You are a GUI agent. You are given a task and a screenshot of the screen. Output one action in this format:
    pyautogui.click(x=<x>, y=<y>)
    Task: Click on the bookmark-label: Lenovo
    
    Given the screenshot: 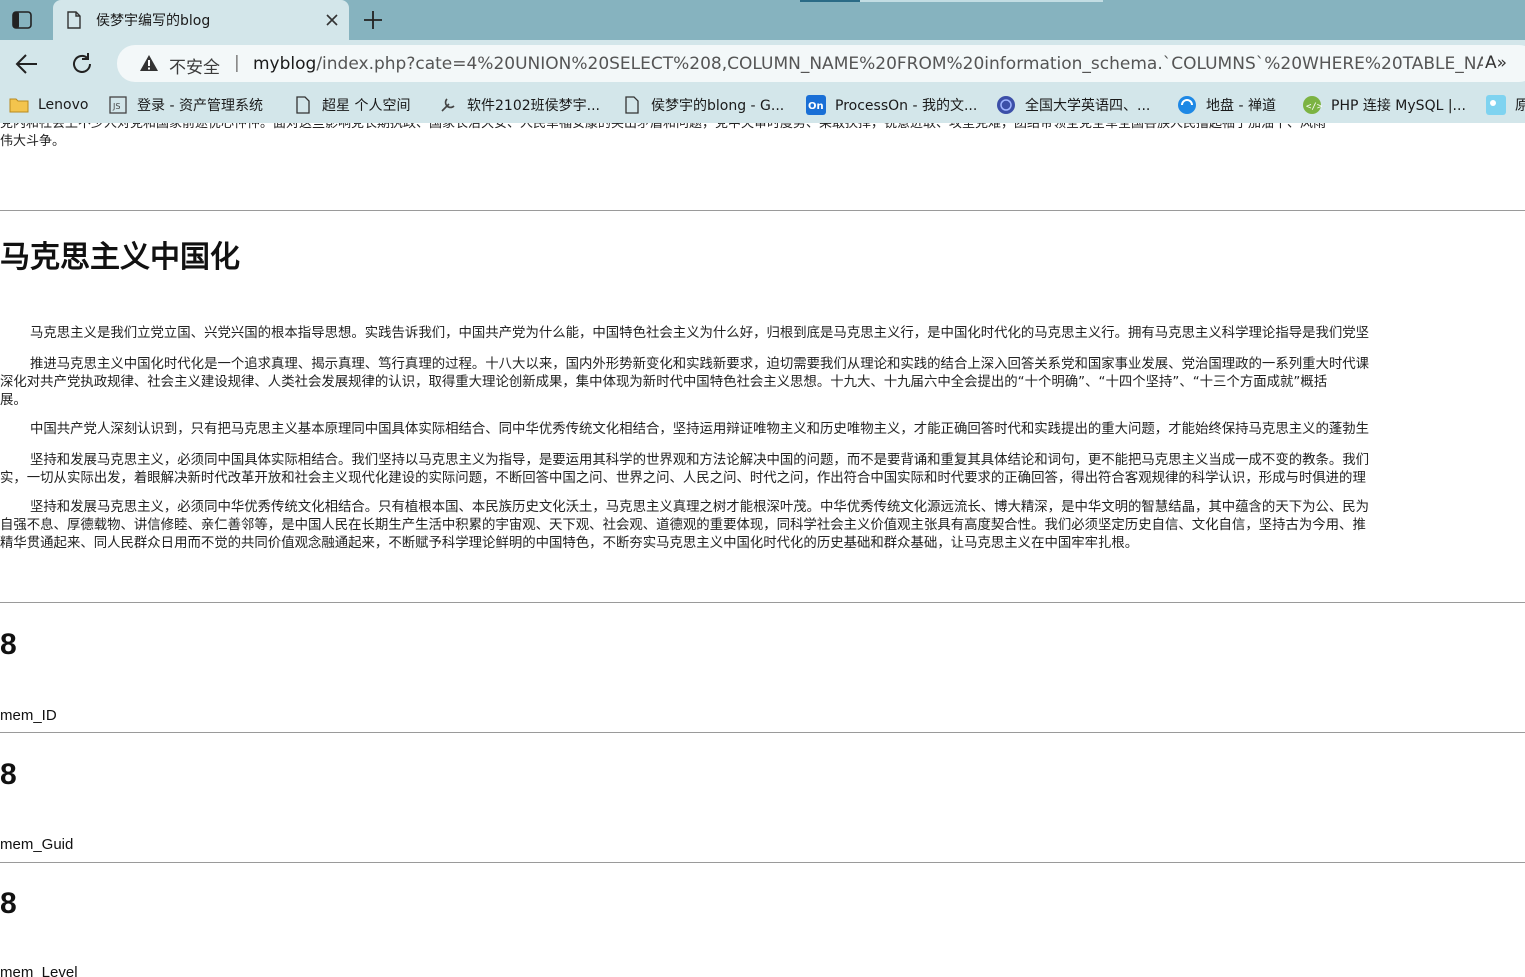 What is the action you would take?
    pyautogui.click(x=63, y=105)
    